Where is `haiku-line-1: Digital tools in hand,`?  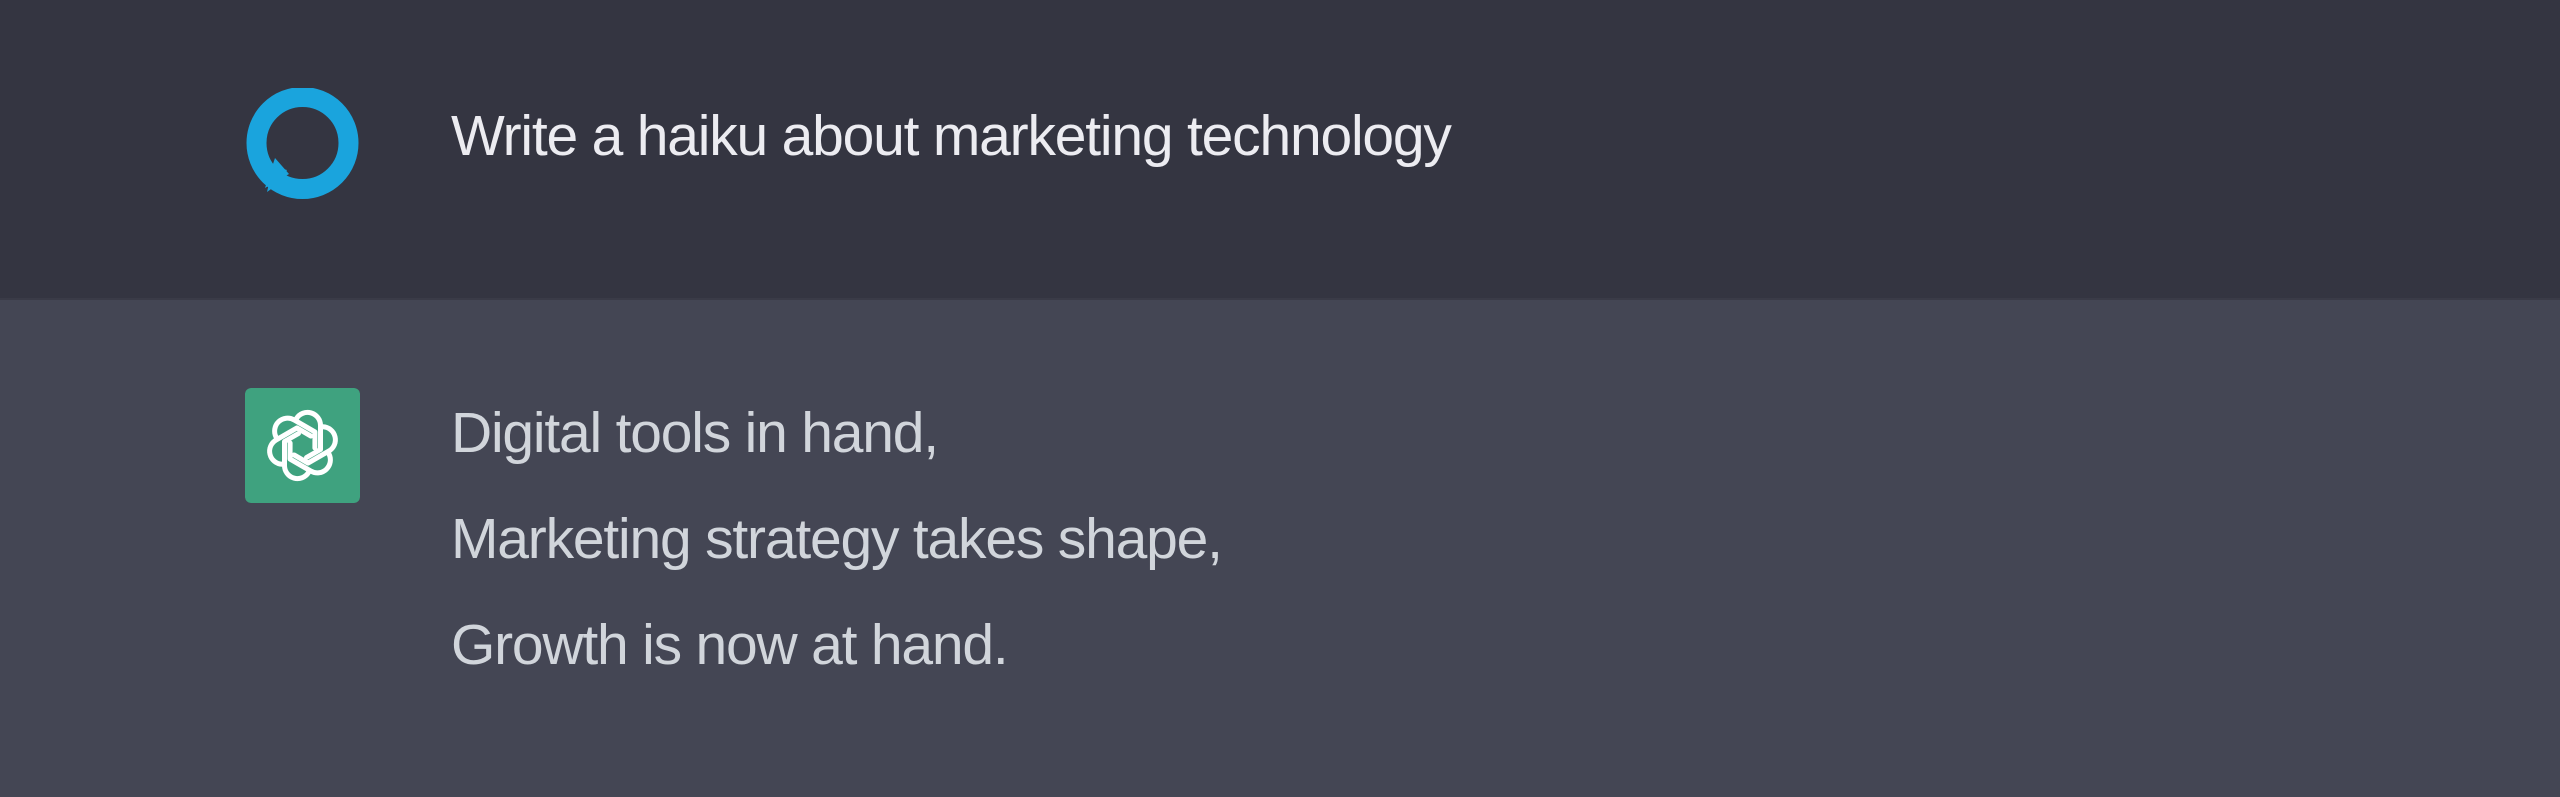
haiku-line-1: Digital tools in hand, is located at coordinates (695, 433).